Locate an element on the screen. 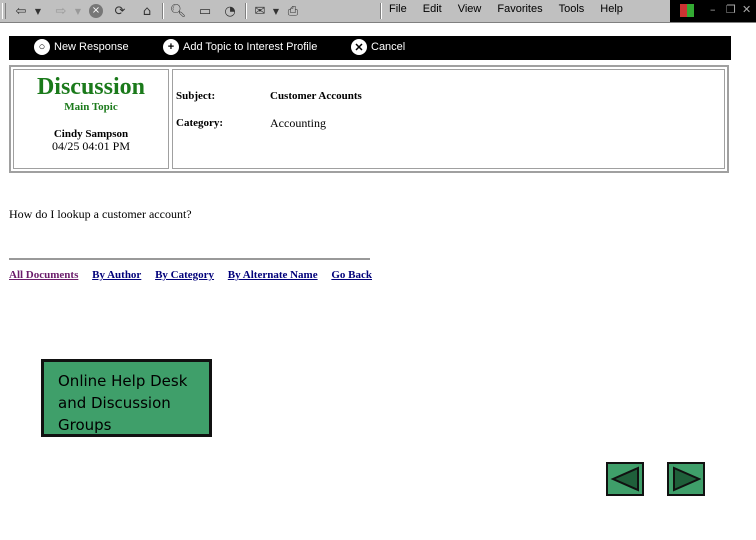 The width and height of the screenshot is (756, 540). minimize-icon: – is located at coordinates (713, 9).